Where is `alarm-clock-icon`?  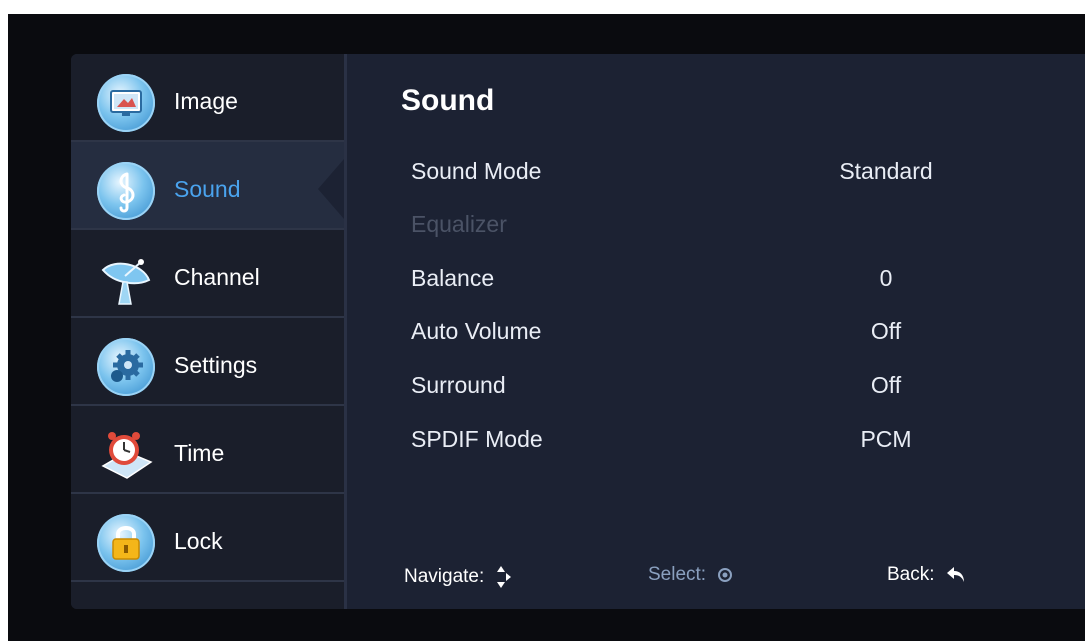
alarm-clock-icon is located at coordinates (126, 455).